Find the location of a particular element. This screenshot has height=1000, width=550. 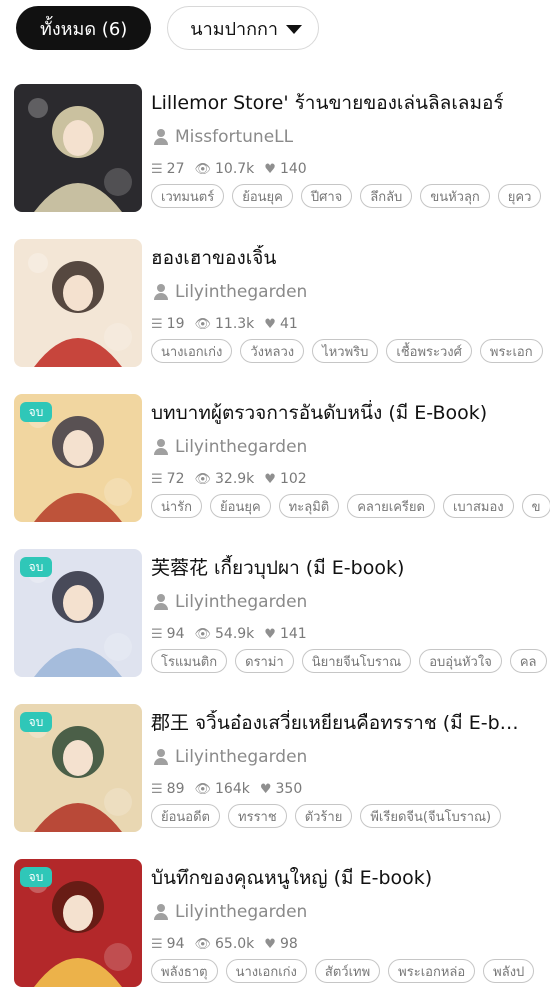

novel-title: Lillemor Store' ร้านขายของเล่นลิลเลมอร์ is located at coordinates (350, 103).